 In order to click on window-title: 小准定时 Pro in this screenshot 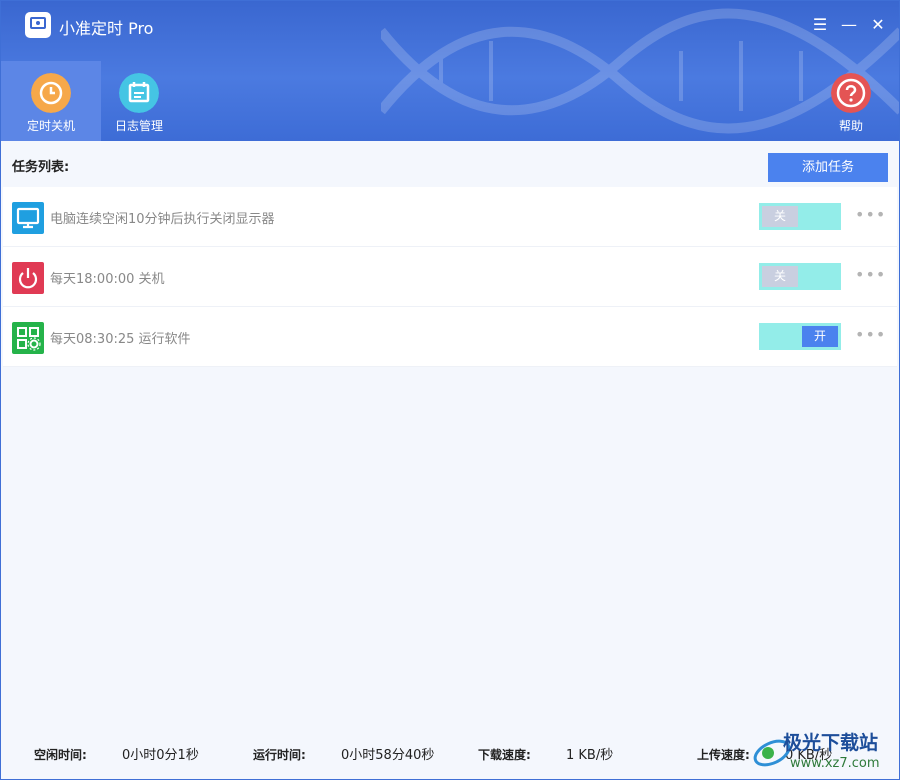, I will do `click(106, 28)`.